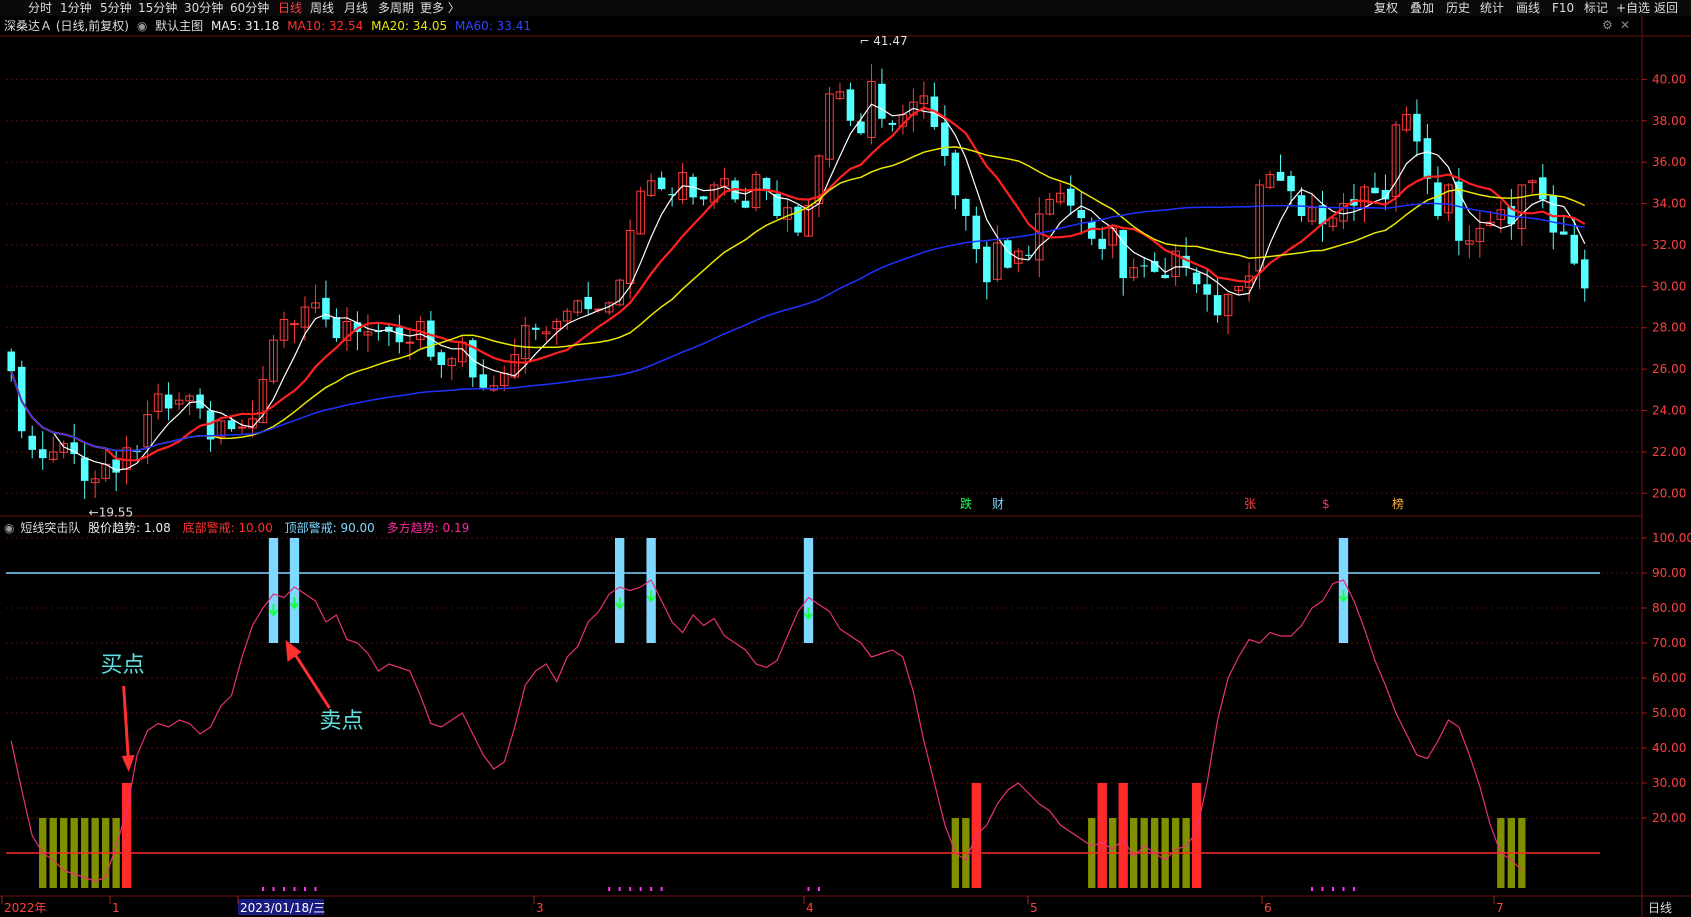 This screenshot has width=1691, height=917. Describe the element at coordinates (1669, 493) in the screenshot. I see `main-tick-label: 20.00` at that location.